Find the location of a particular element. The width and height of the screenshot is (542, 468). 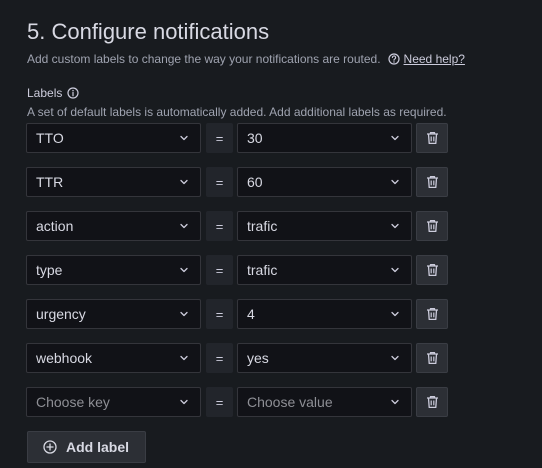

label-key-text: Choose key is located at coordinates (73, 402).